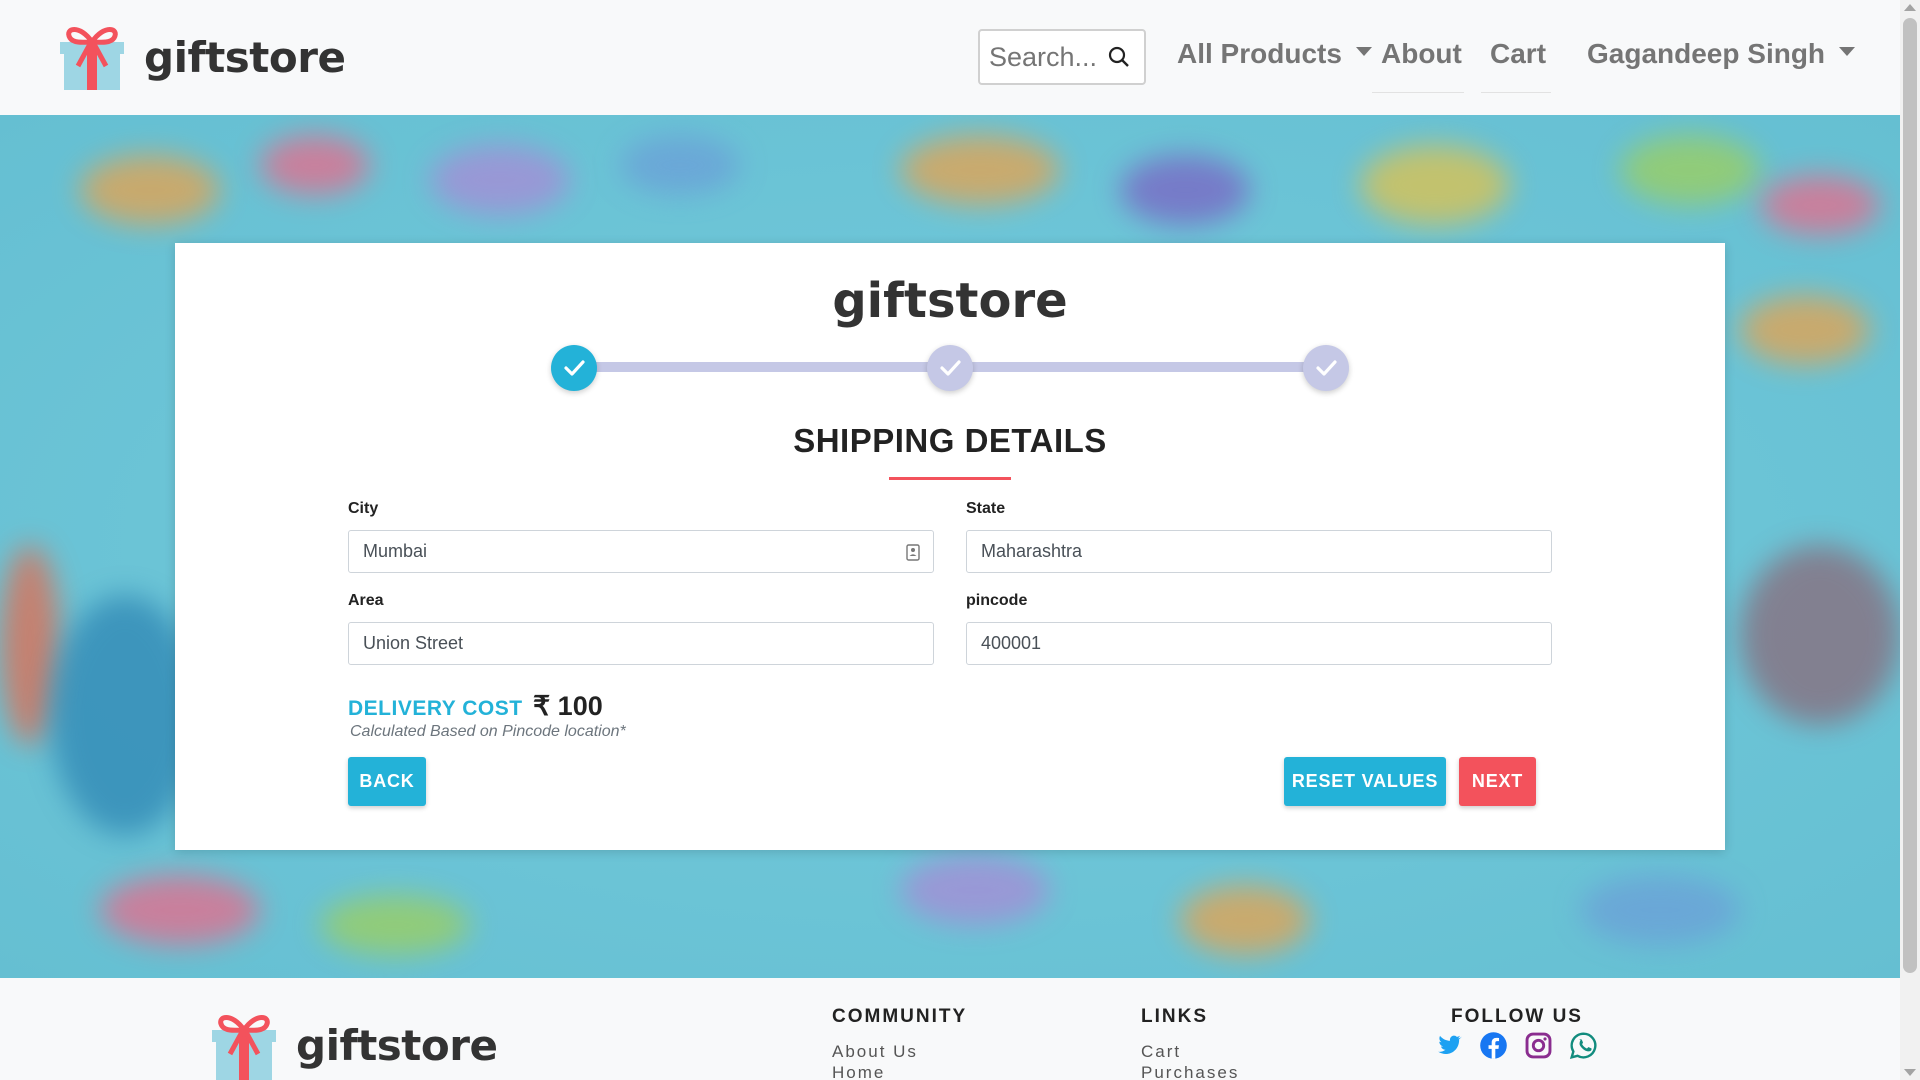 The height and width of the screenshot is (1080, 1920). I want to click on brand-name: giftstore, so click(245, 57).